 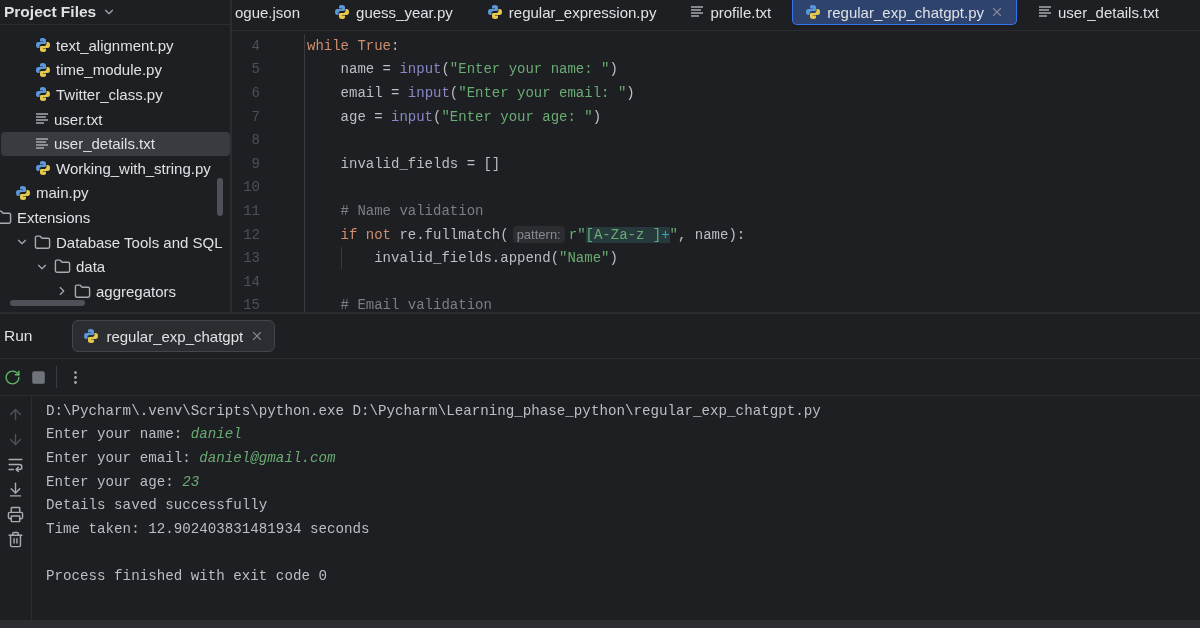 I want to click on editor-tab: regular_exp_chatgpt.py, so click(x=905, y=12).